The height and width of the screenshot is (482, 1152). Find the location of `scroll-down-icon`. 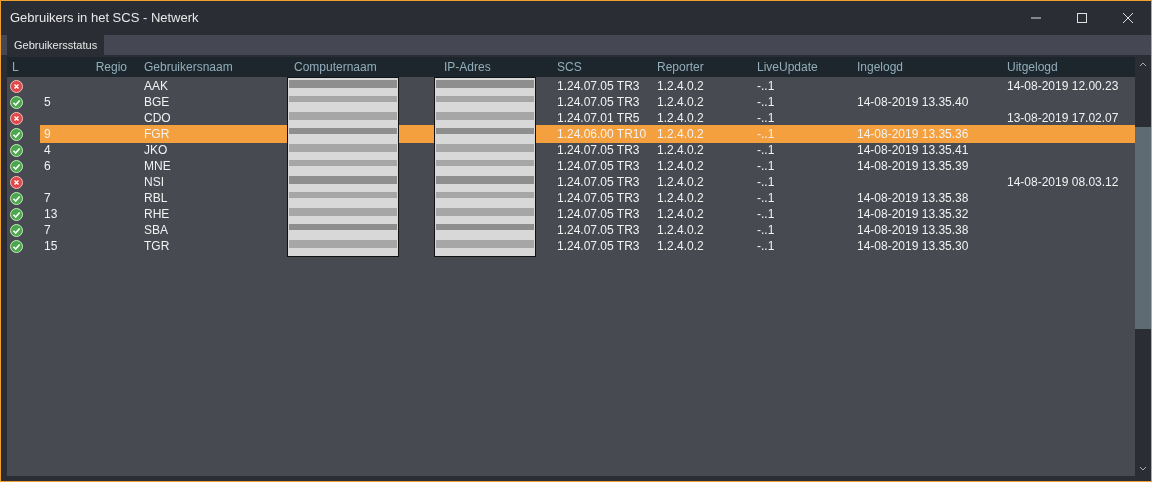

scroll-down-icon is located at coordinates (1143, 469).